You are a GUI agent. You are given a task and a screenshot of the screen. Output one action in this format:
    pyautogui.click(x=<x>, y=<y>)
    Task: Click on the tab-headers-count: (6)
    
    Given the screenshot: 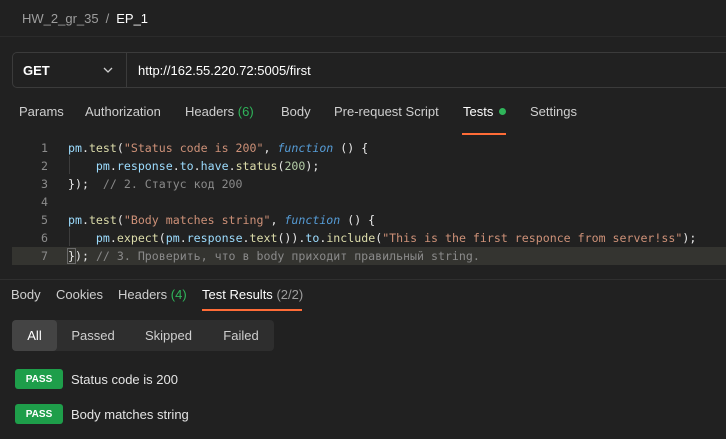 What is the action you would take?
    pyautogui.click(x=245, y=111)
    